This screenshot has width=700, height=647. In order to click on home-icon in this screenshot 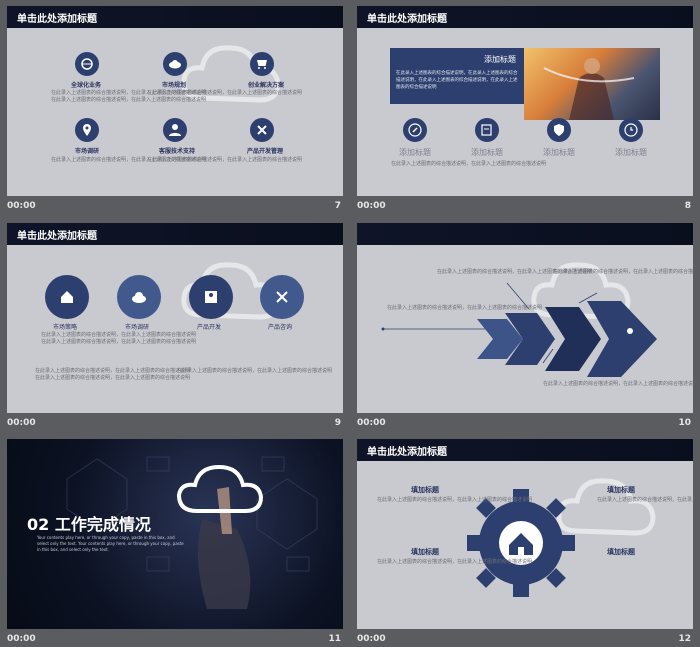, I will do `click(67, 297)`.